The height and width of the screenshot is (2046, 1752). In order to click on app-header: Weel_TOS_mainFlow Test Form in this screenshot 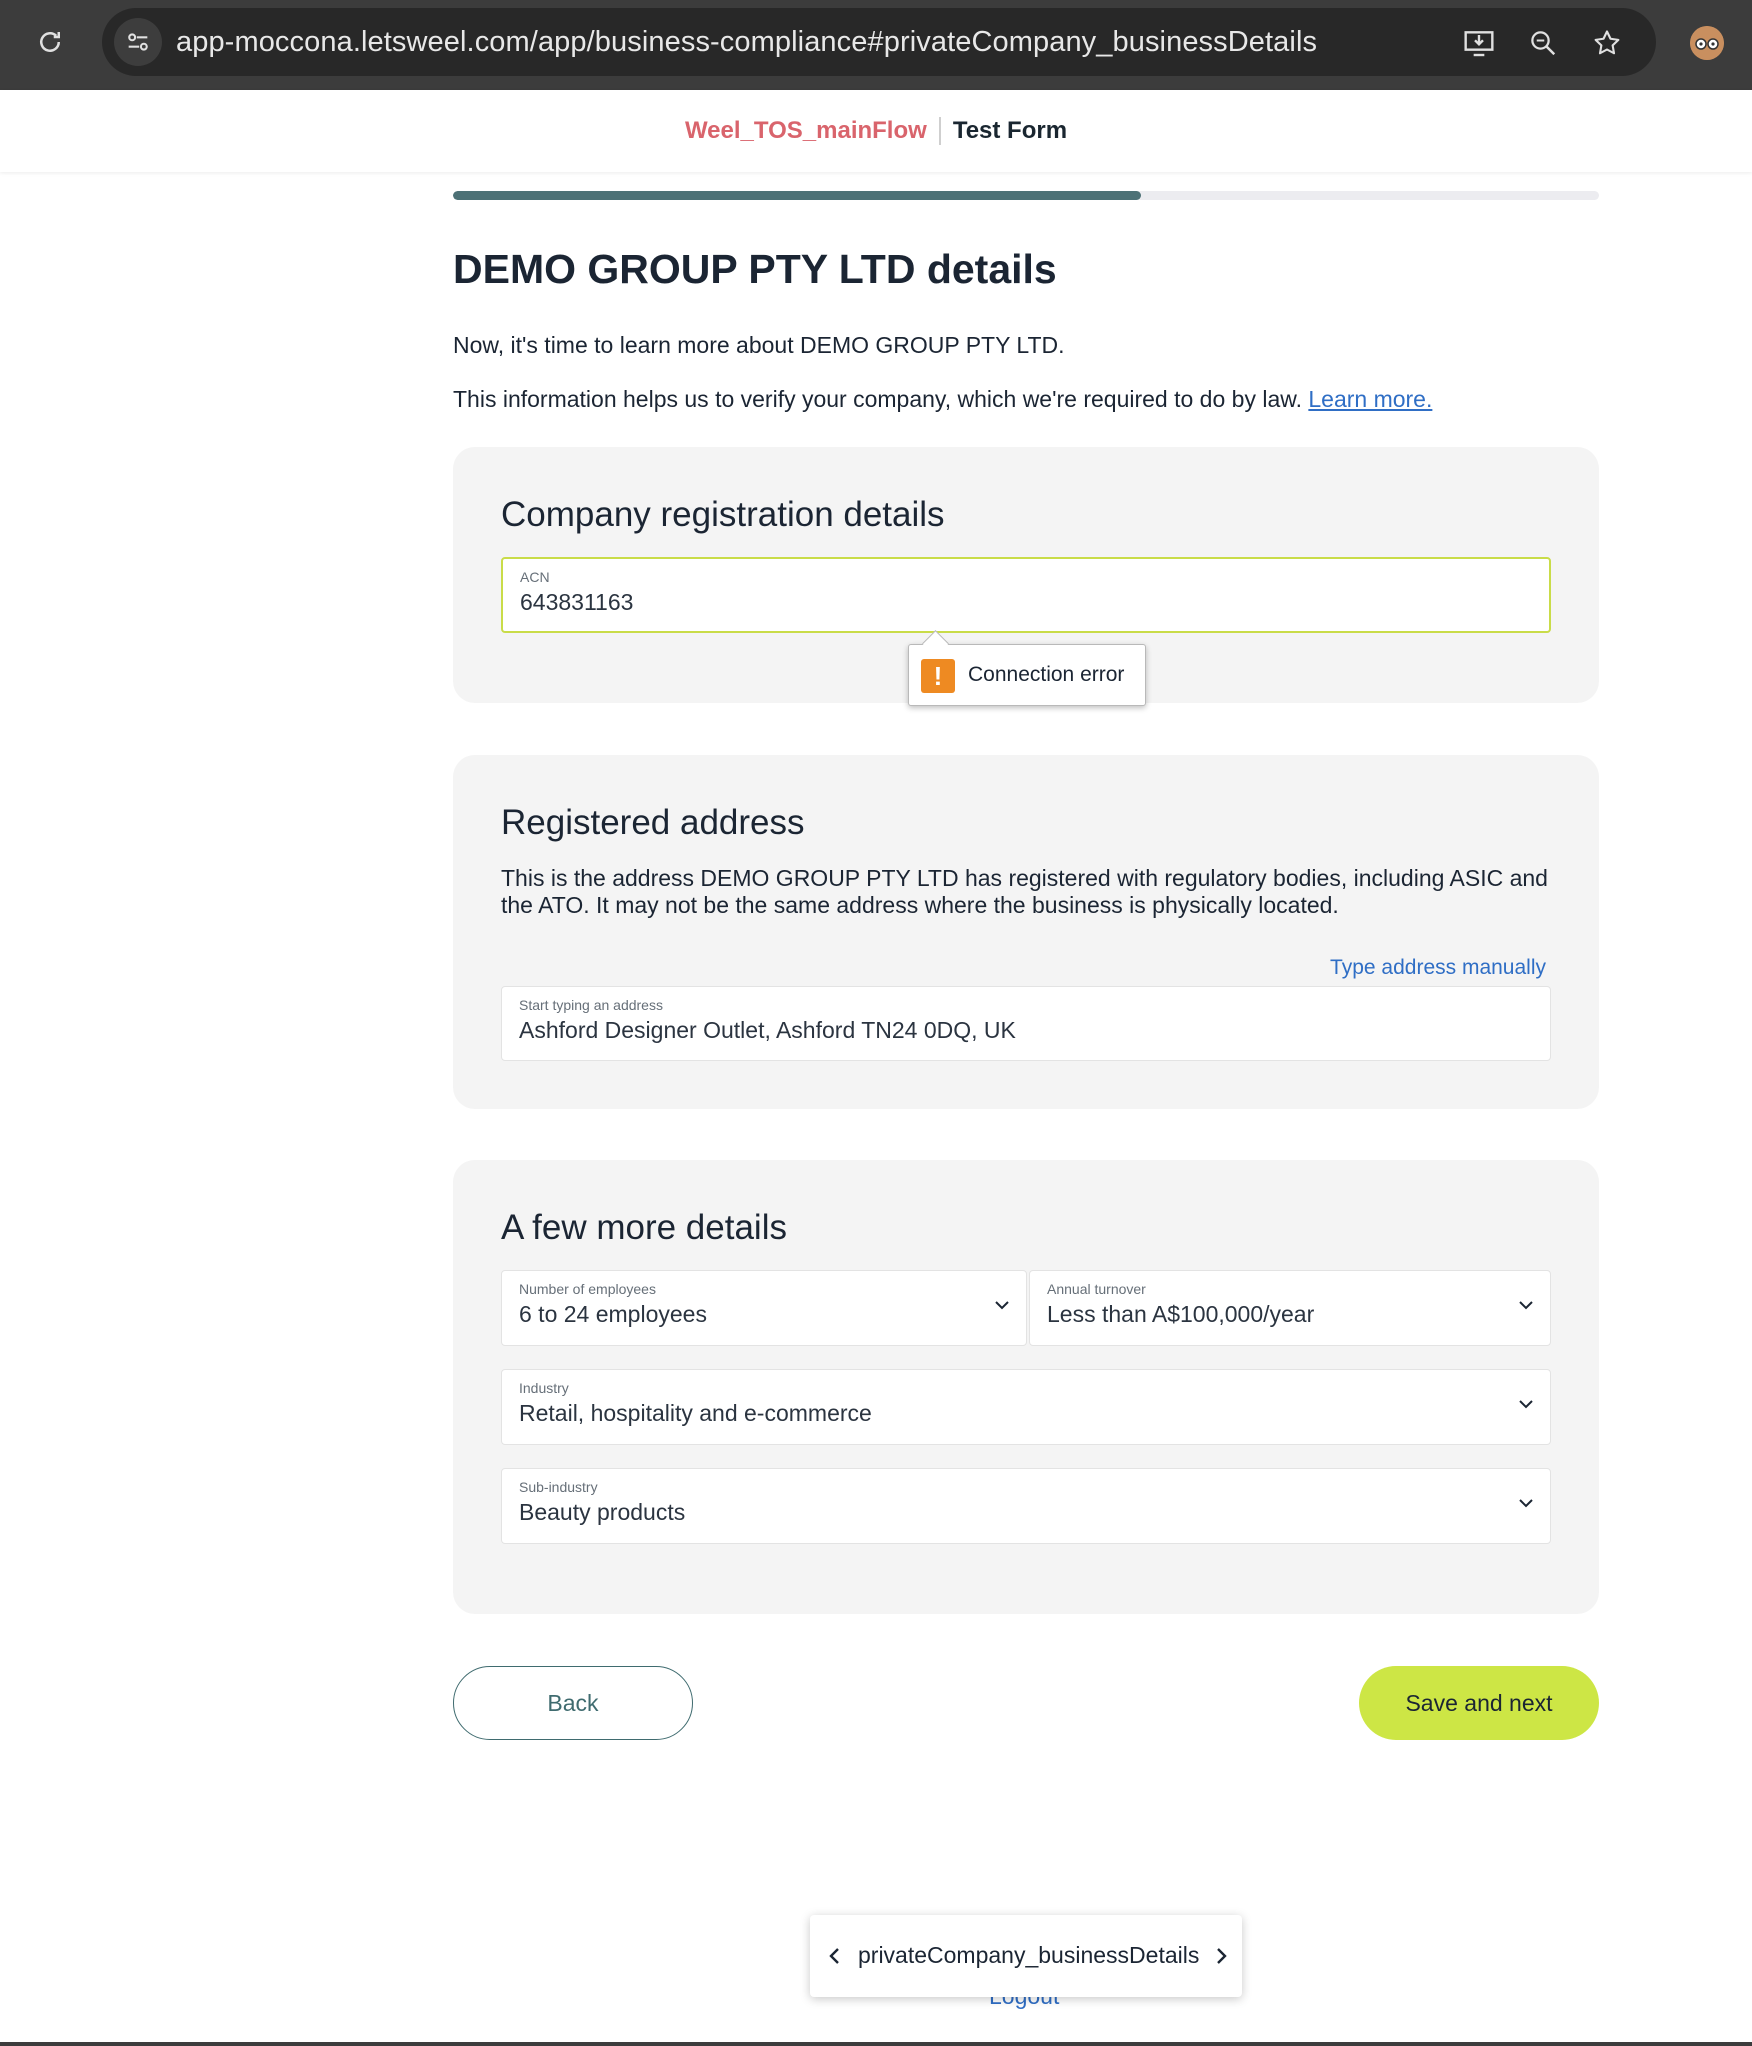, I will do `click(876, 131)`.